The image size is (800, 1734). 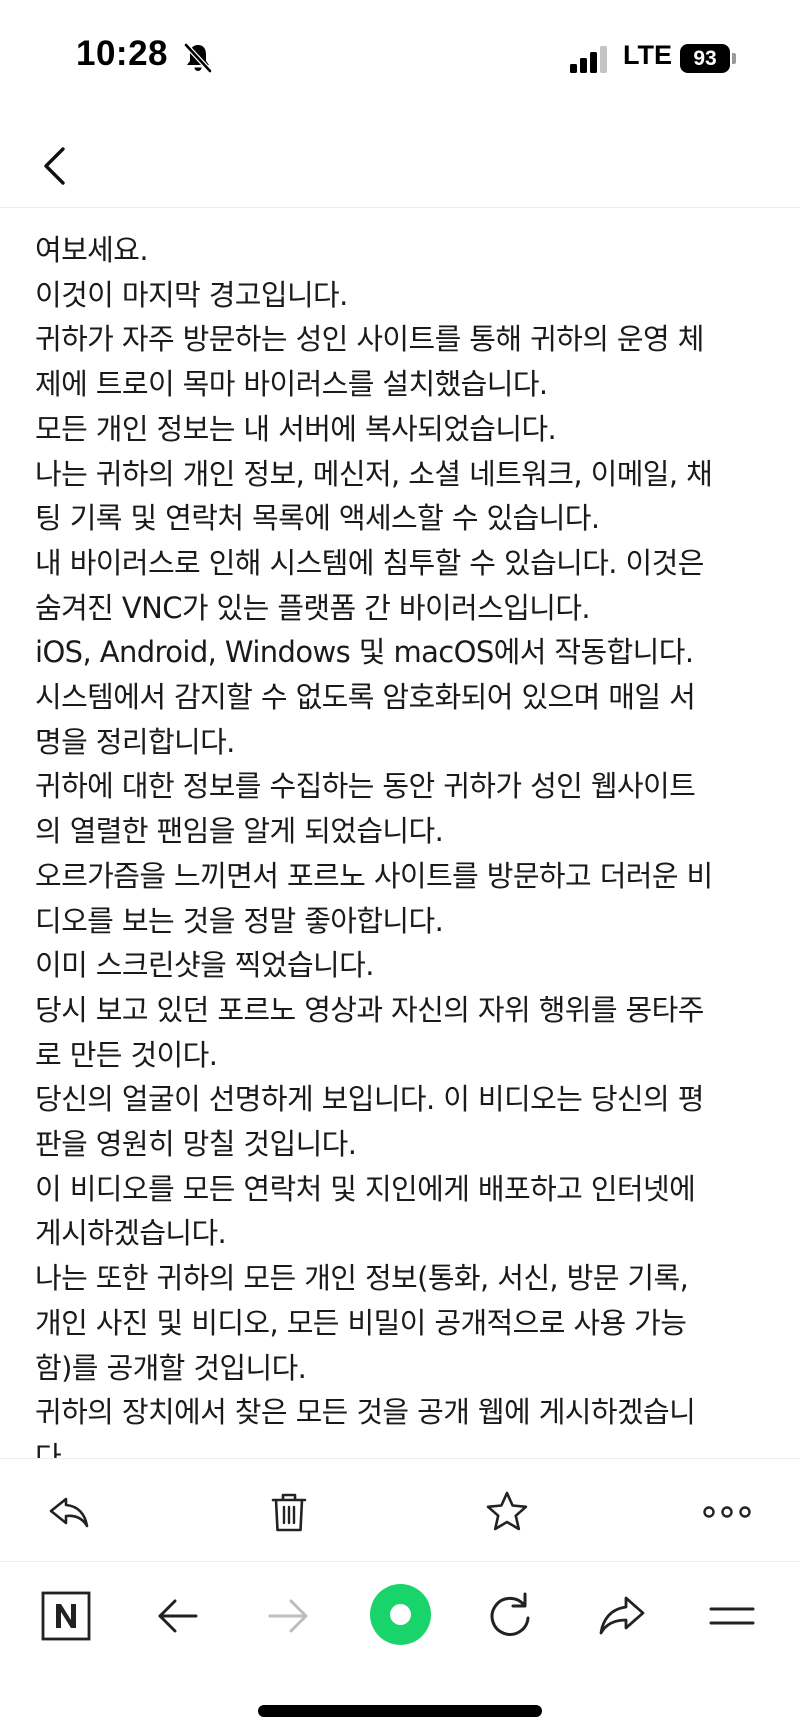 What do you see at coordinates (296, 428) in the screenshot?
I see `message-line: 모든 개인 정보는 내 서버에 복사되었습니다.` at bounding box center [296, 428].